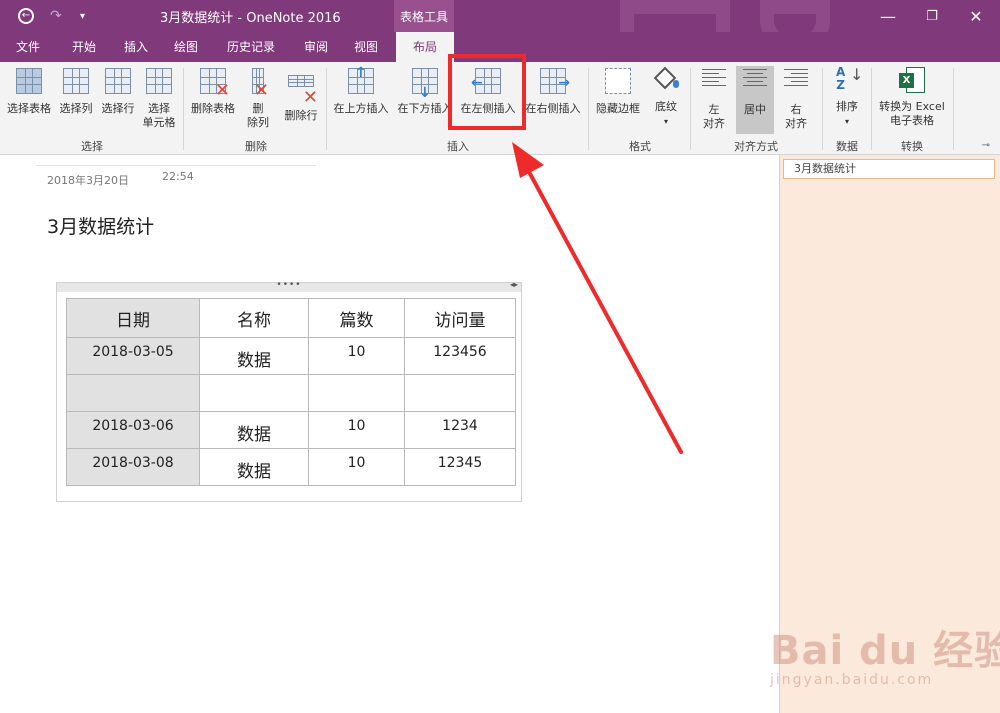 The width and height of the screenshot is (1000, 713). Describe the element at coordinates (597, 298) in the screenshot. I see `annotation-arrow` at that location.